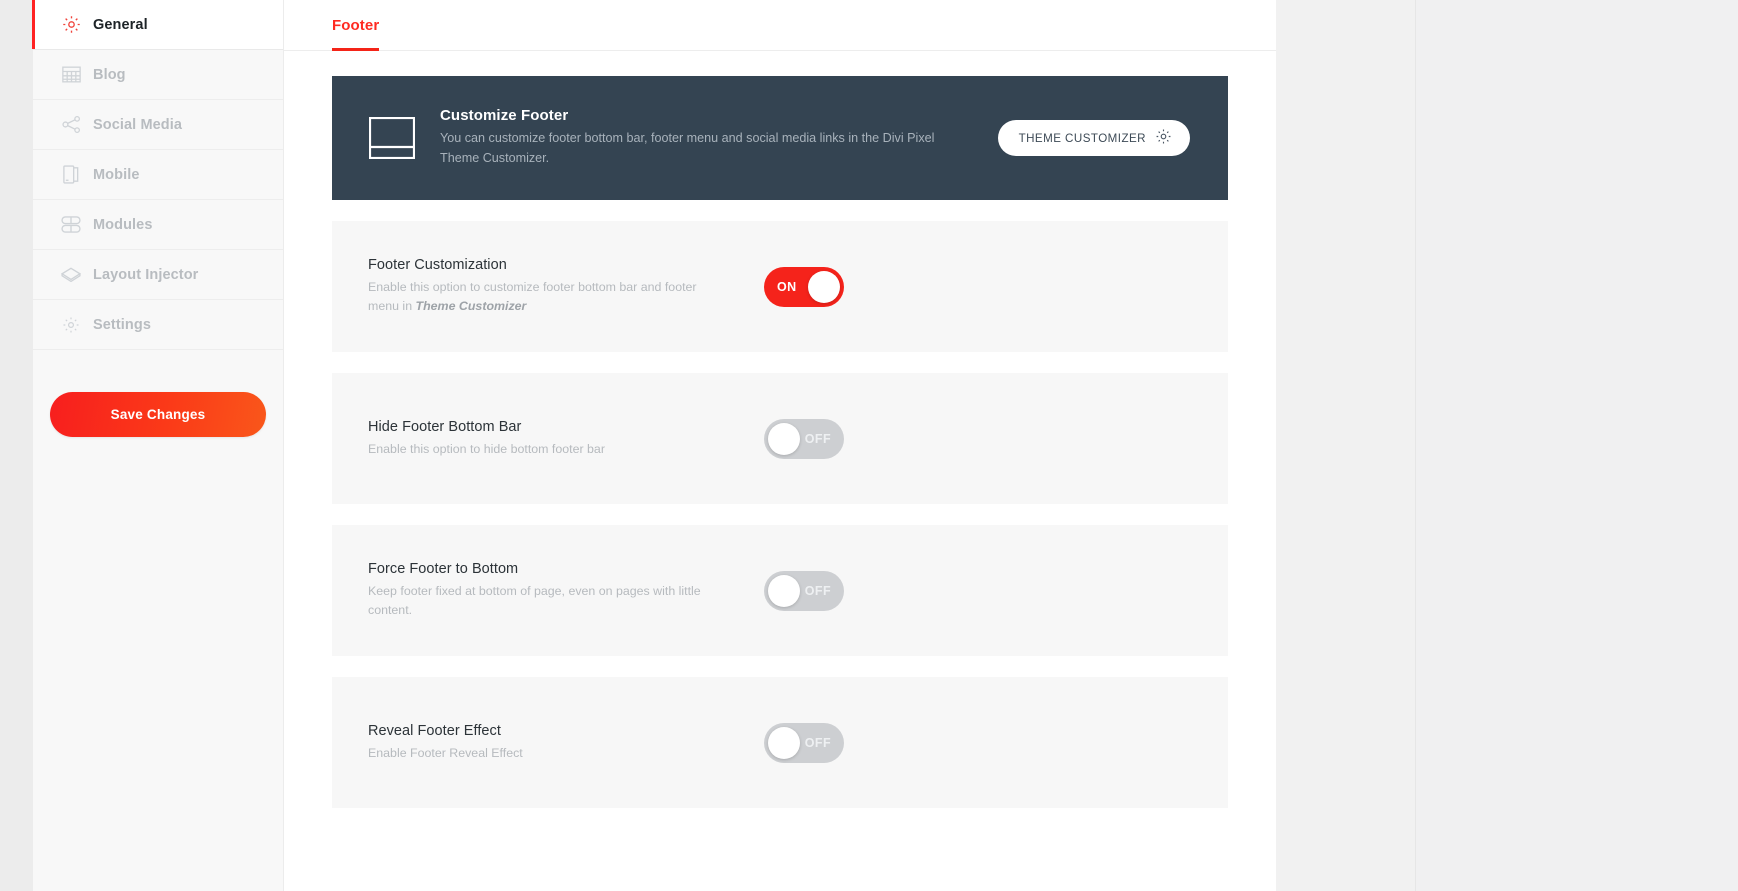 The width and height of the screenshot is (1738, 891). Describe the element at coordinates (445, 752) in the screenshot. I see `option-description-text: Enable Footer Reveal Effect` at that location.